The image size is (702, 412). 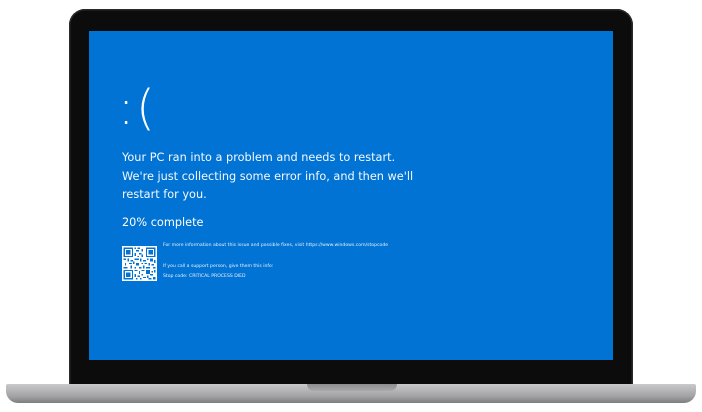 I want to click on sad-face-emoticon: :(, so click(x=137, y=108).